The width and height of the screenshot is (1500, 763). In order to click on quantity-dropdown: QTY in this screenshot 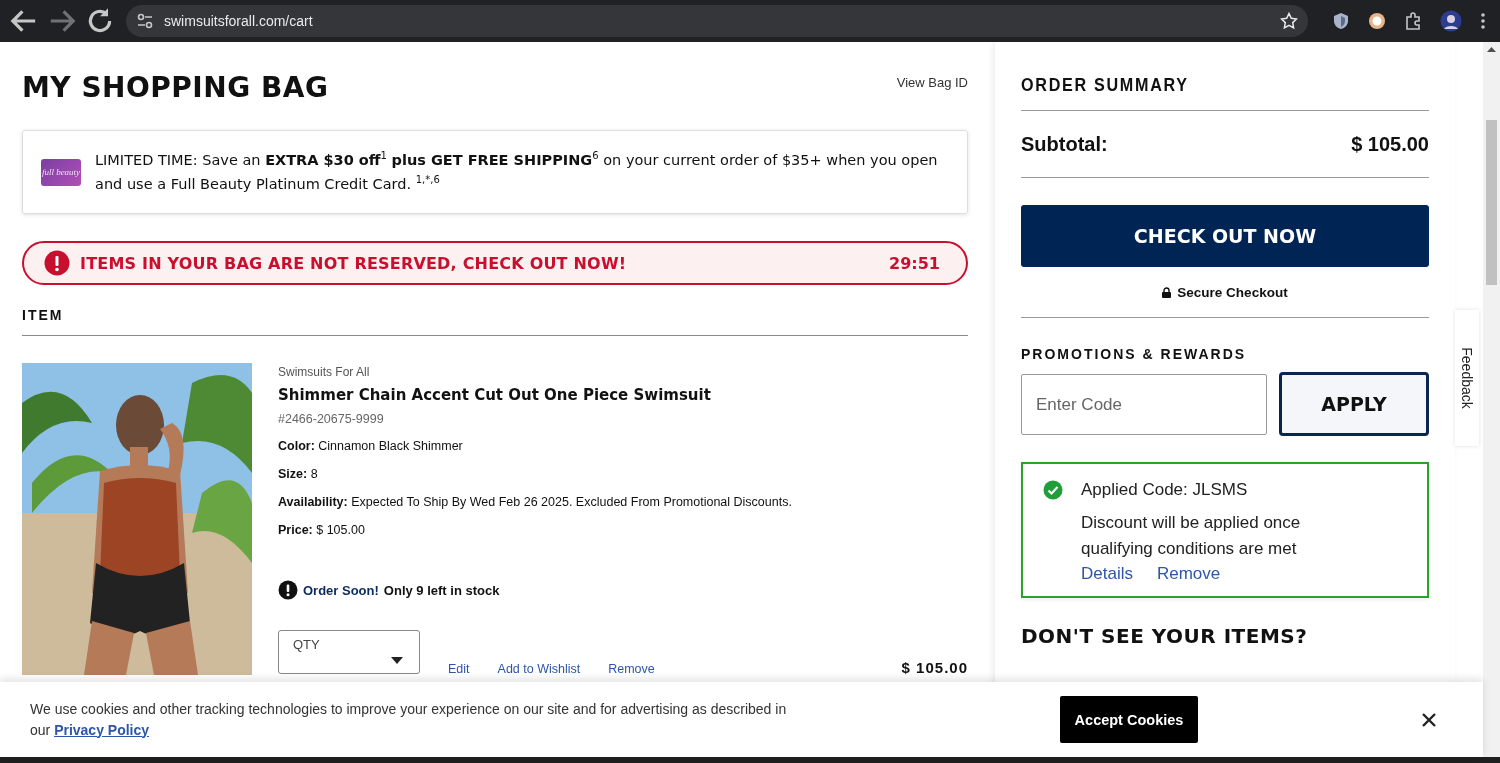, I will do `click(349, 652)`.